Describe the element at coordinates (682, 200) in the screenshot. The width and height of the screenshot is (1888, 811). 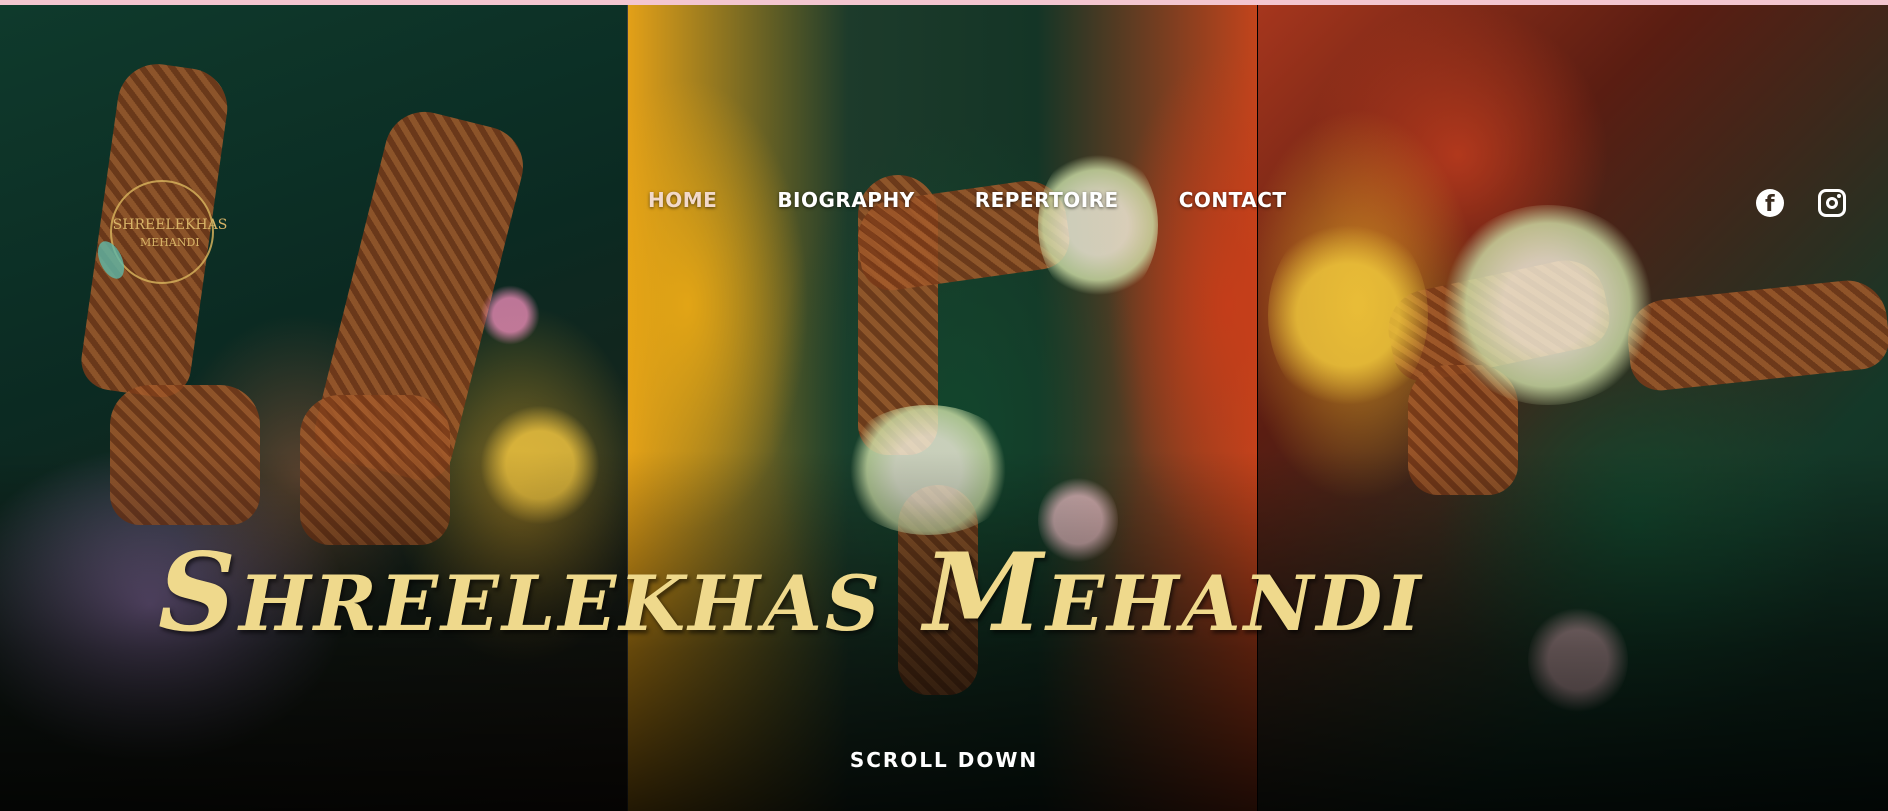
I see `nav-home: HOME` at that location.